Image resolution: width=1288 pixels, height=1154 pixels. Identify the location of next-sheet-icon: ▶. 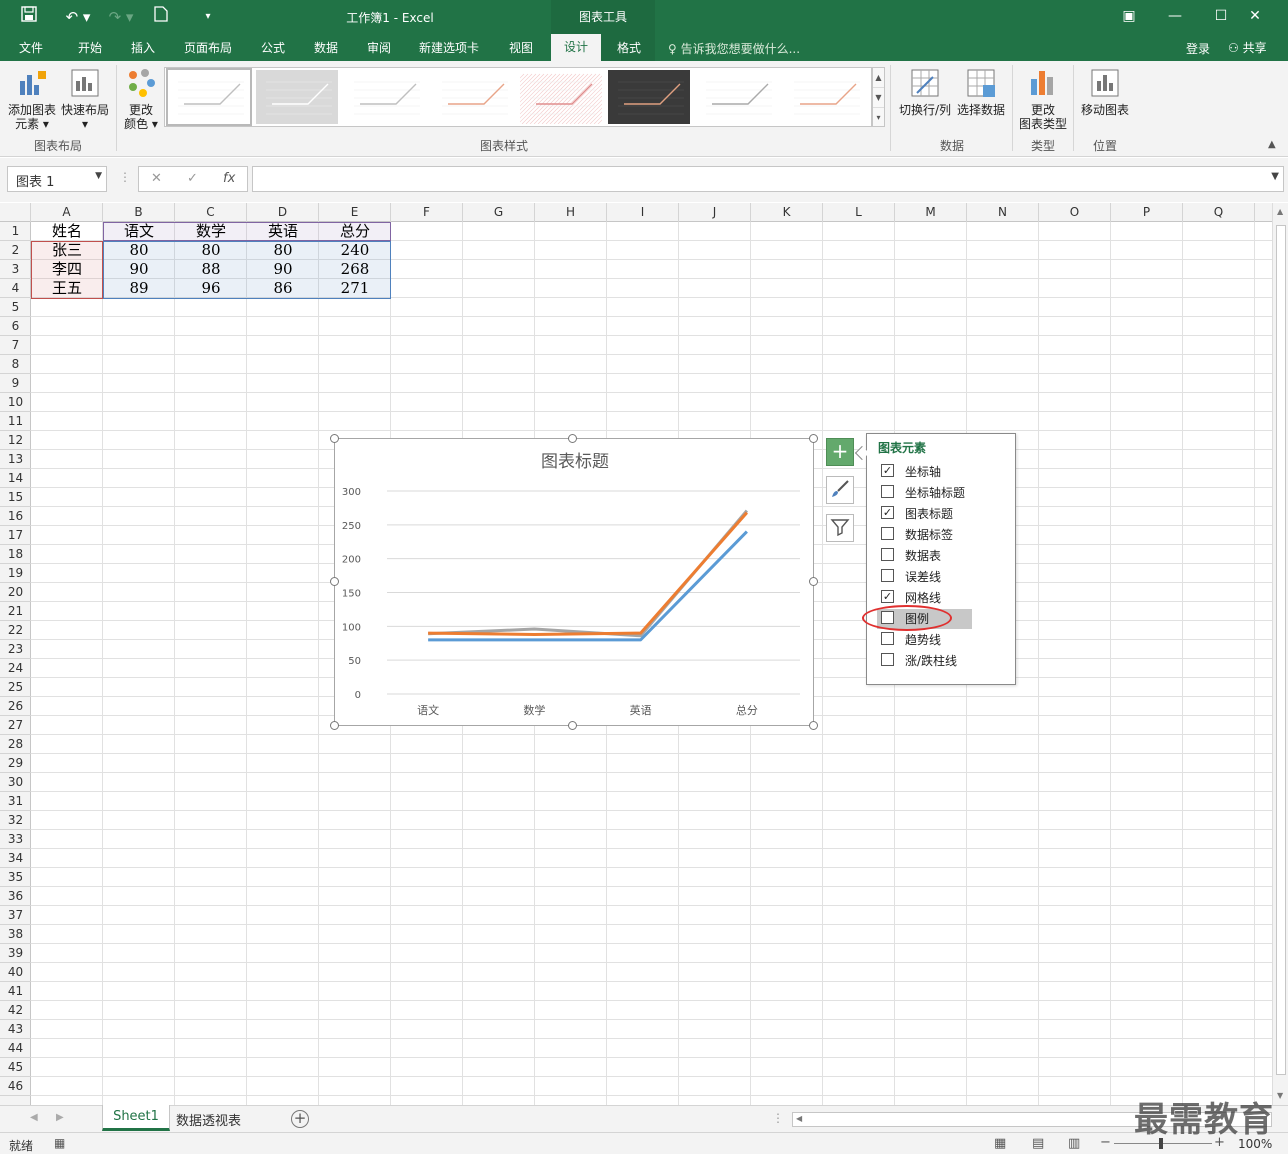
(60, 1117).